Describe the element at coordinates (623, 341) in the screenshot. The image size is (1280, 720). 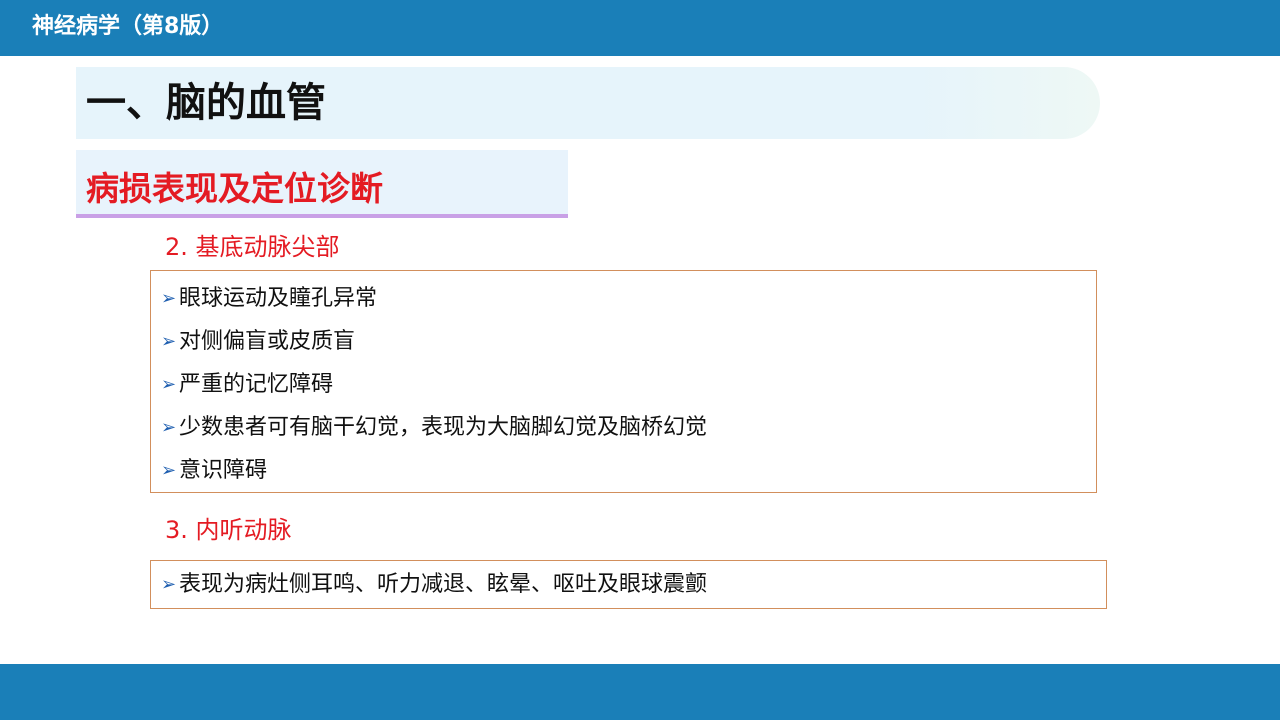
I see `list-item: ➢ 对侧偏盲或皮质盲` at that location.